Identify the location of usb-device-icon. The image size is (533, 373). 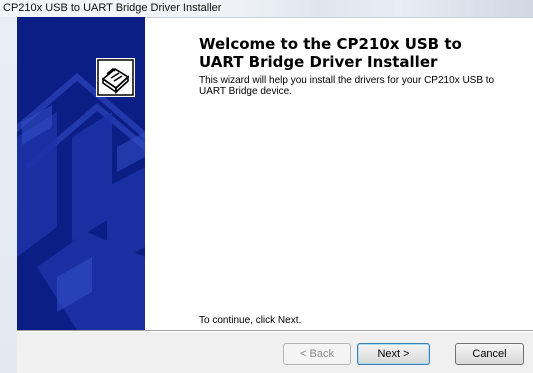
(115, 77).